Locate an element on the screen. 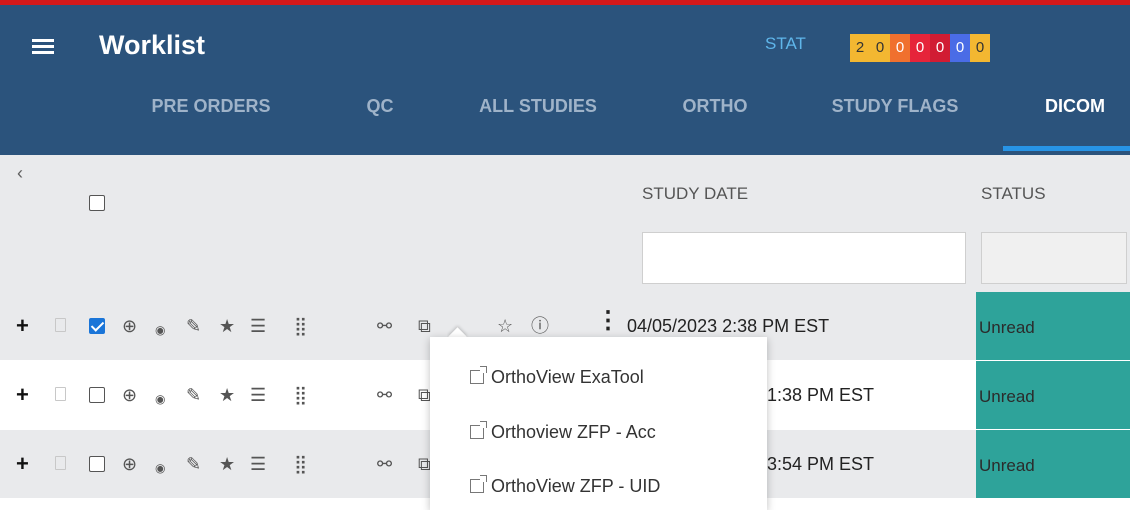  hamburger-icon is located at coordinates (43, 47).